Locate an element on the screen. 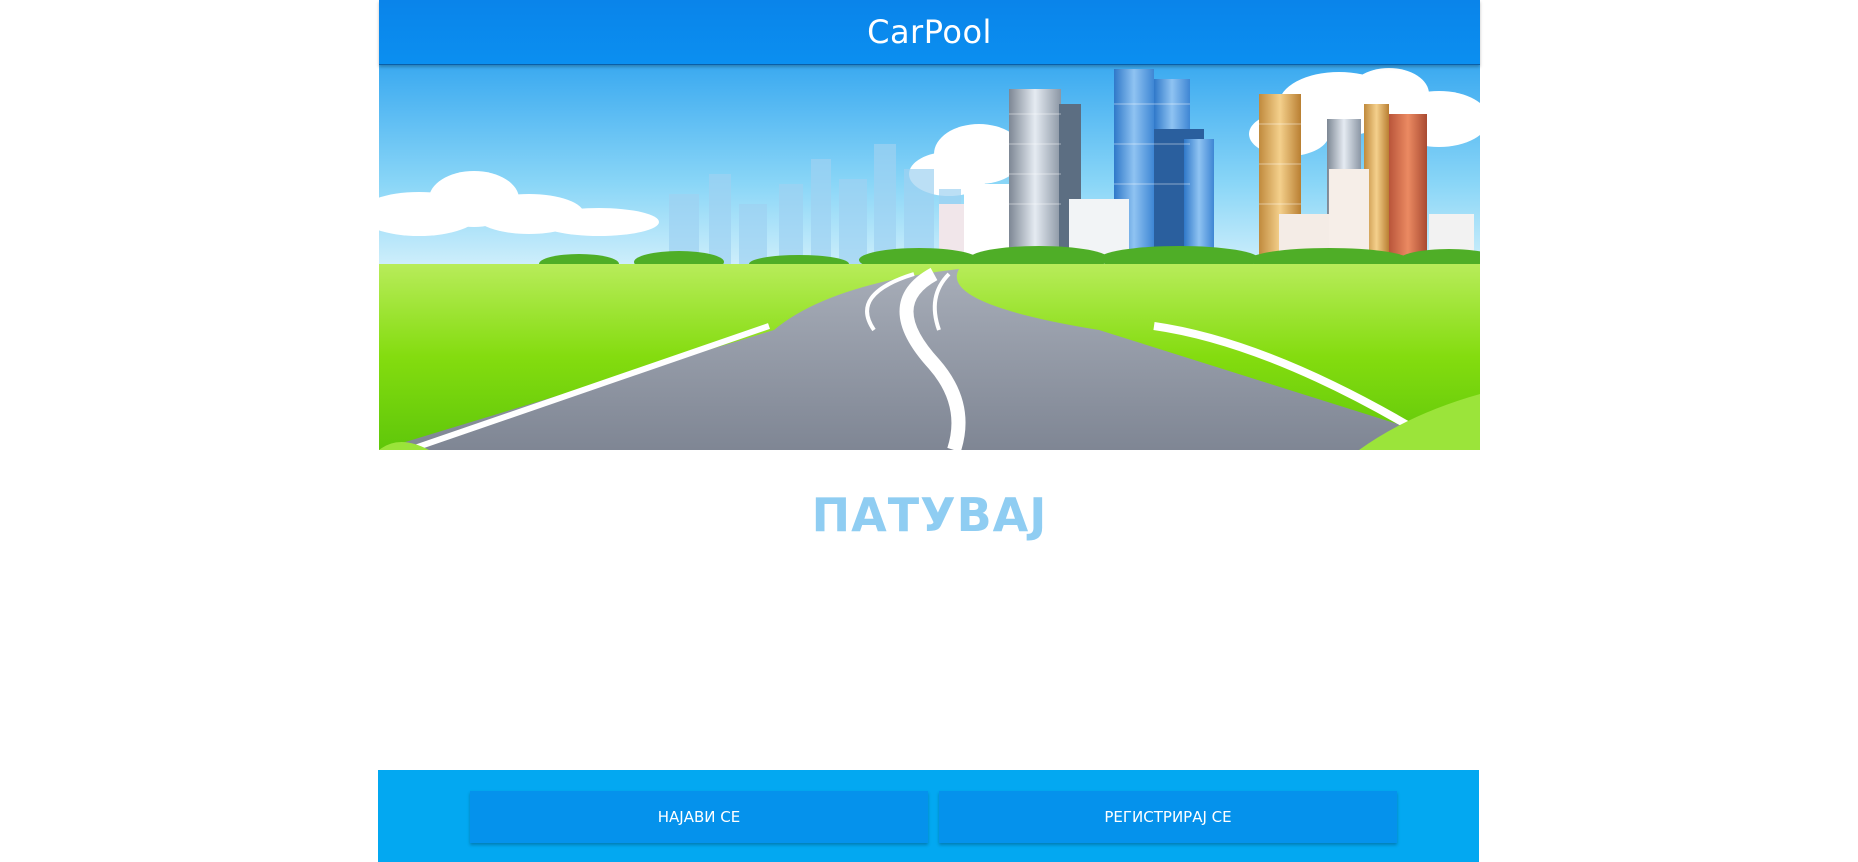  tagline-text: ПАТУВАЈ is located at coordinates (929, 515).